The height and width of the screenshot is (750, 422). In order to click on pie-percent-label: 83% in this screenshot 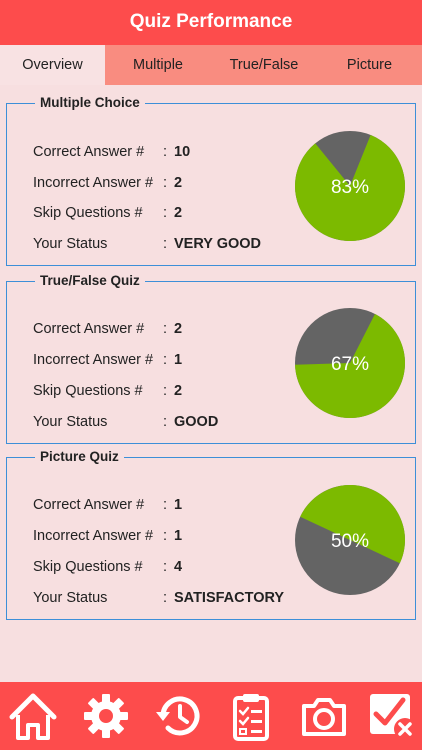, I will do `click(350, 187)`.